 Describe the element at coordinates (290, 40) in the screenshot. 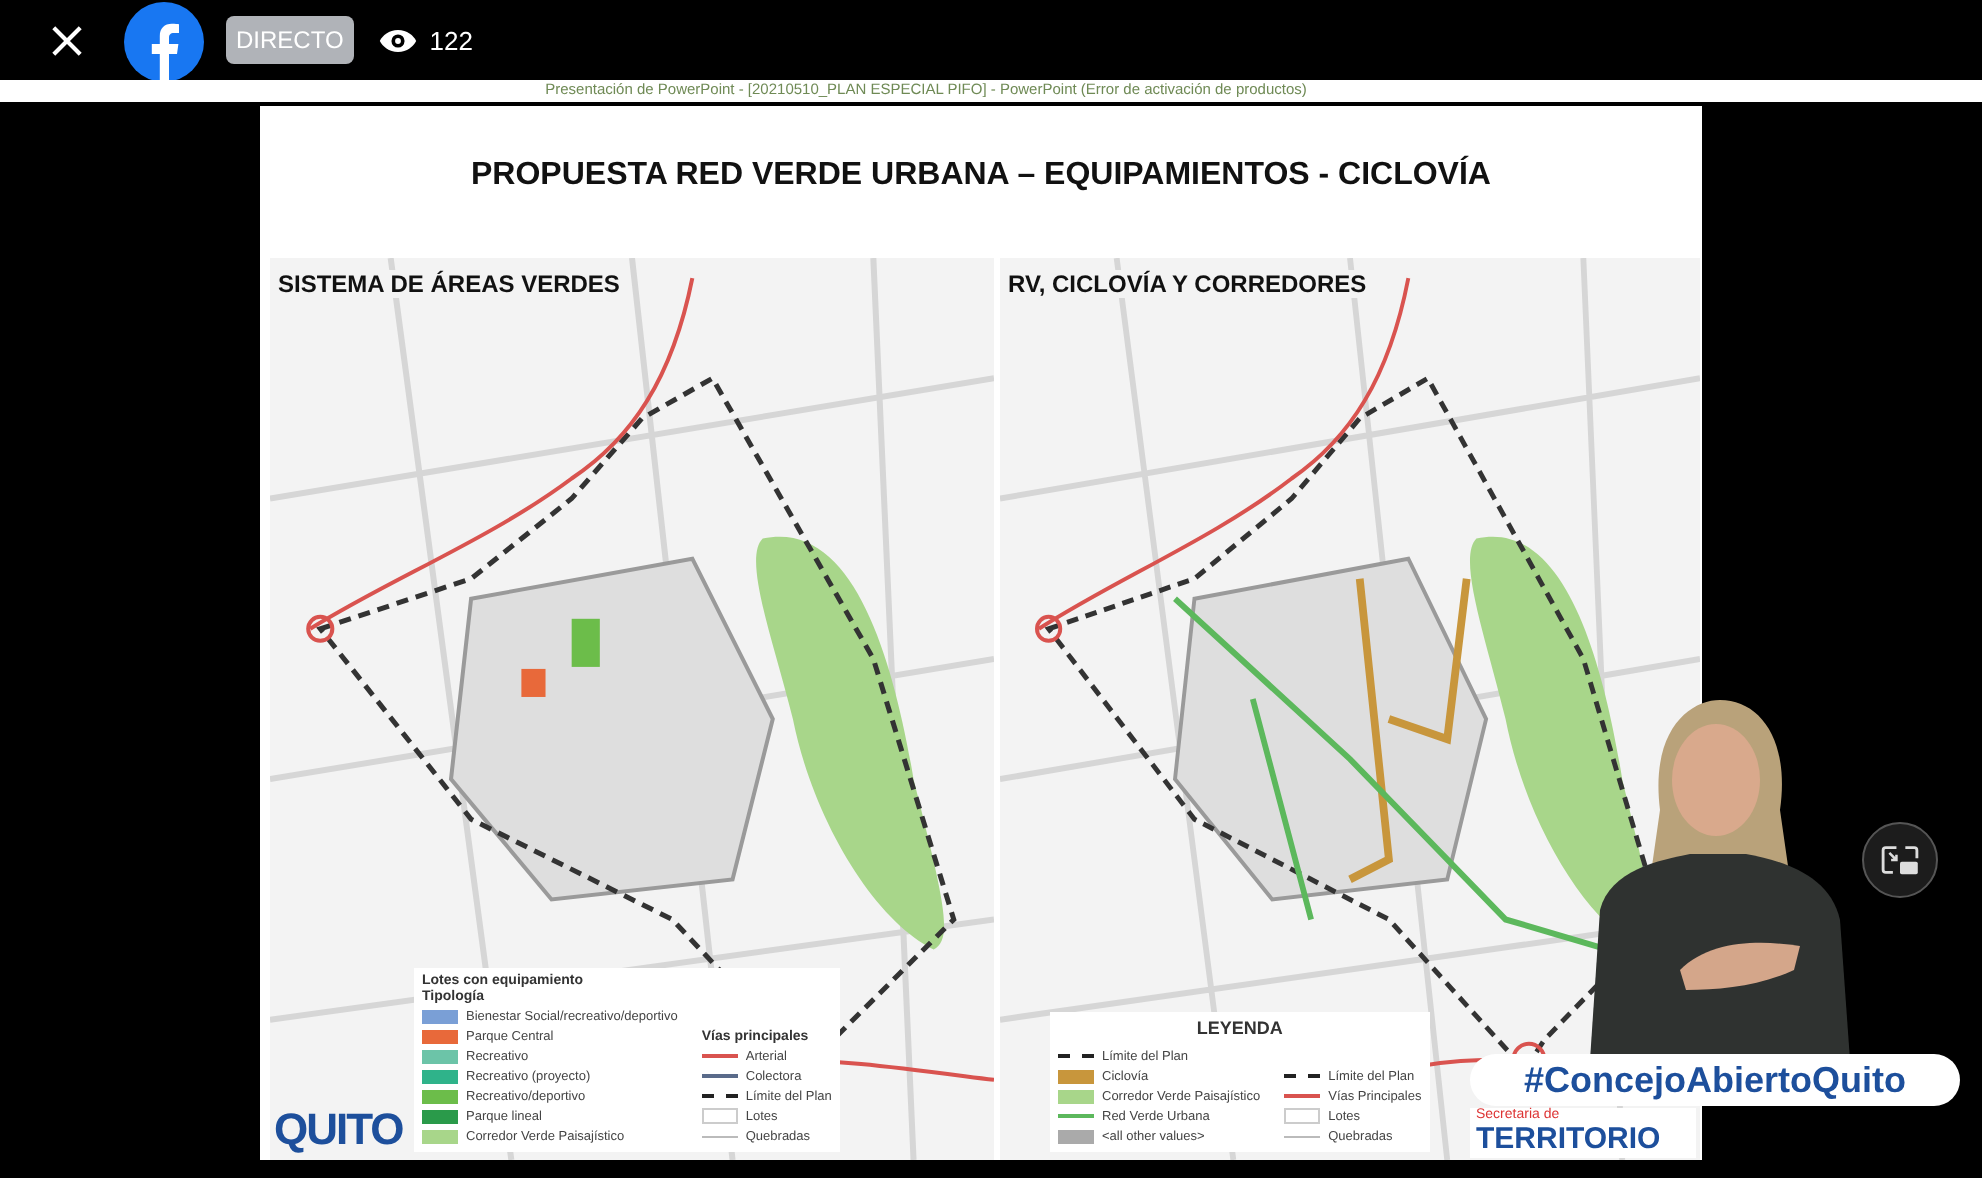

I see `live-badge: DIRECTO` at that location.